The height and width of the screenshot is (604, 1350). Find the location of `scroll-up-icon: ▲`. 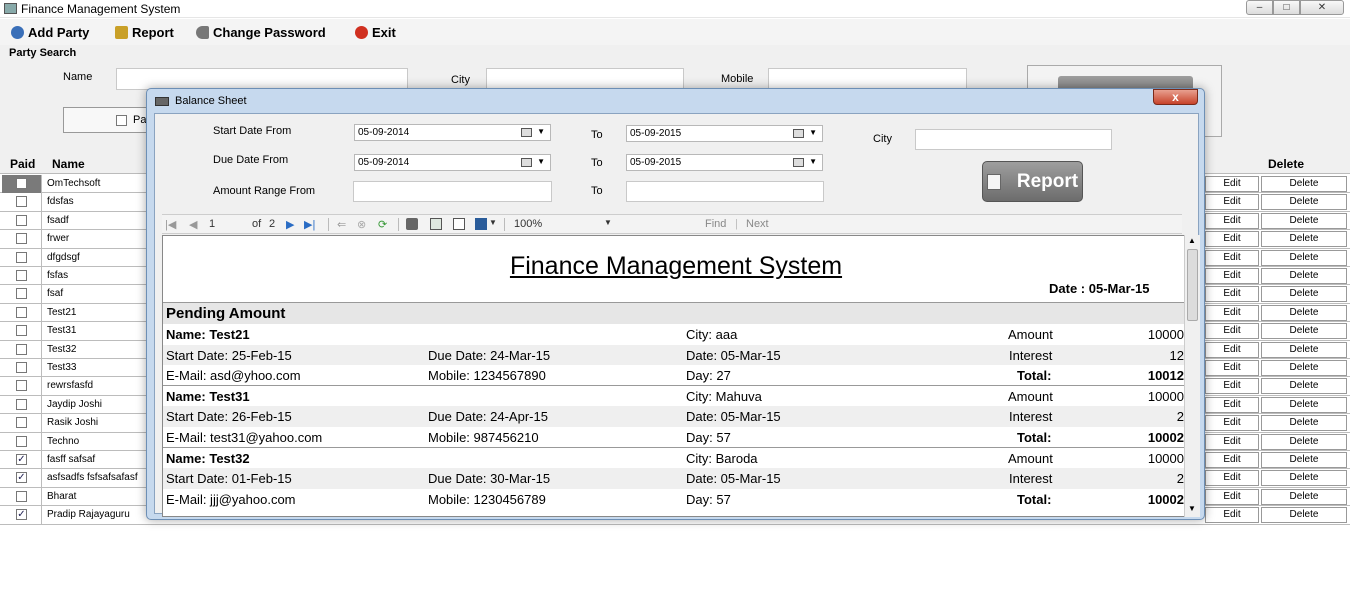

scroll-up-icon: ▲ is located at coordinates (1192, 240).